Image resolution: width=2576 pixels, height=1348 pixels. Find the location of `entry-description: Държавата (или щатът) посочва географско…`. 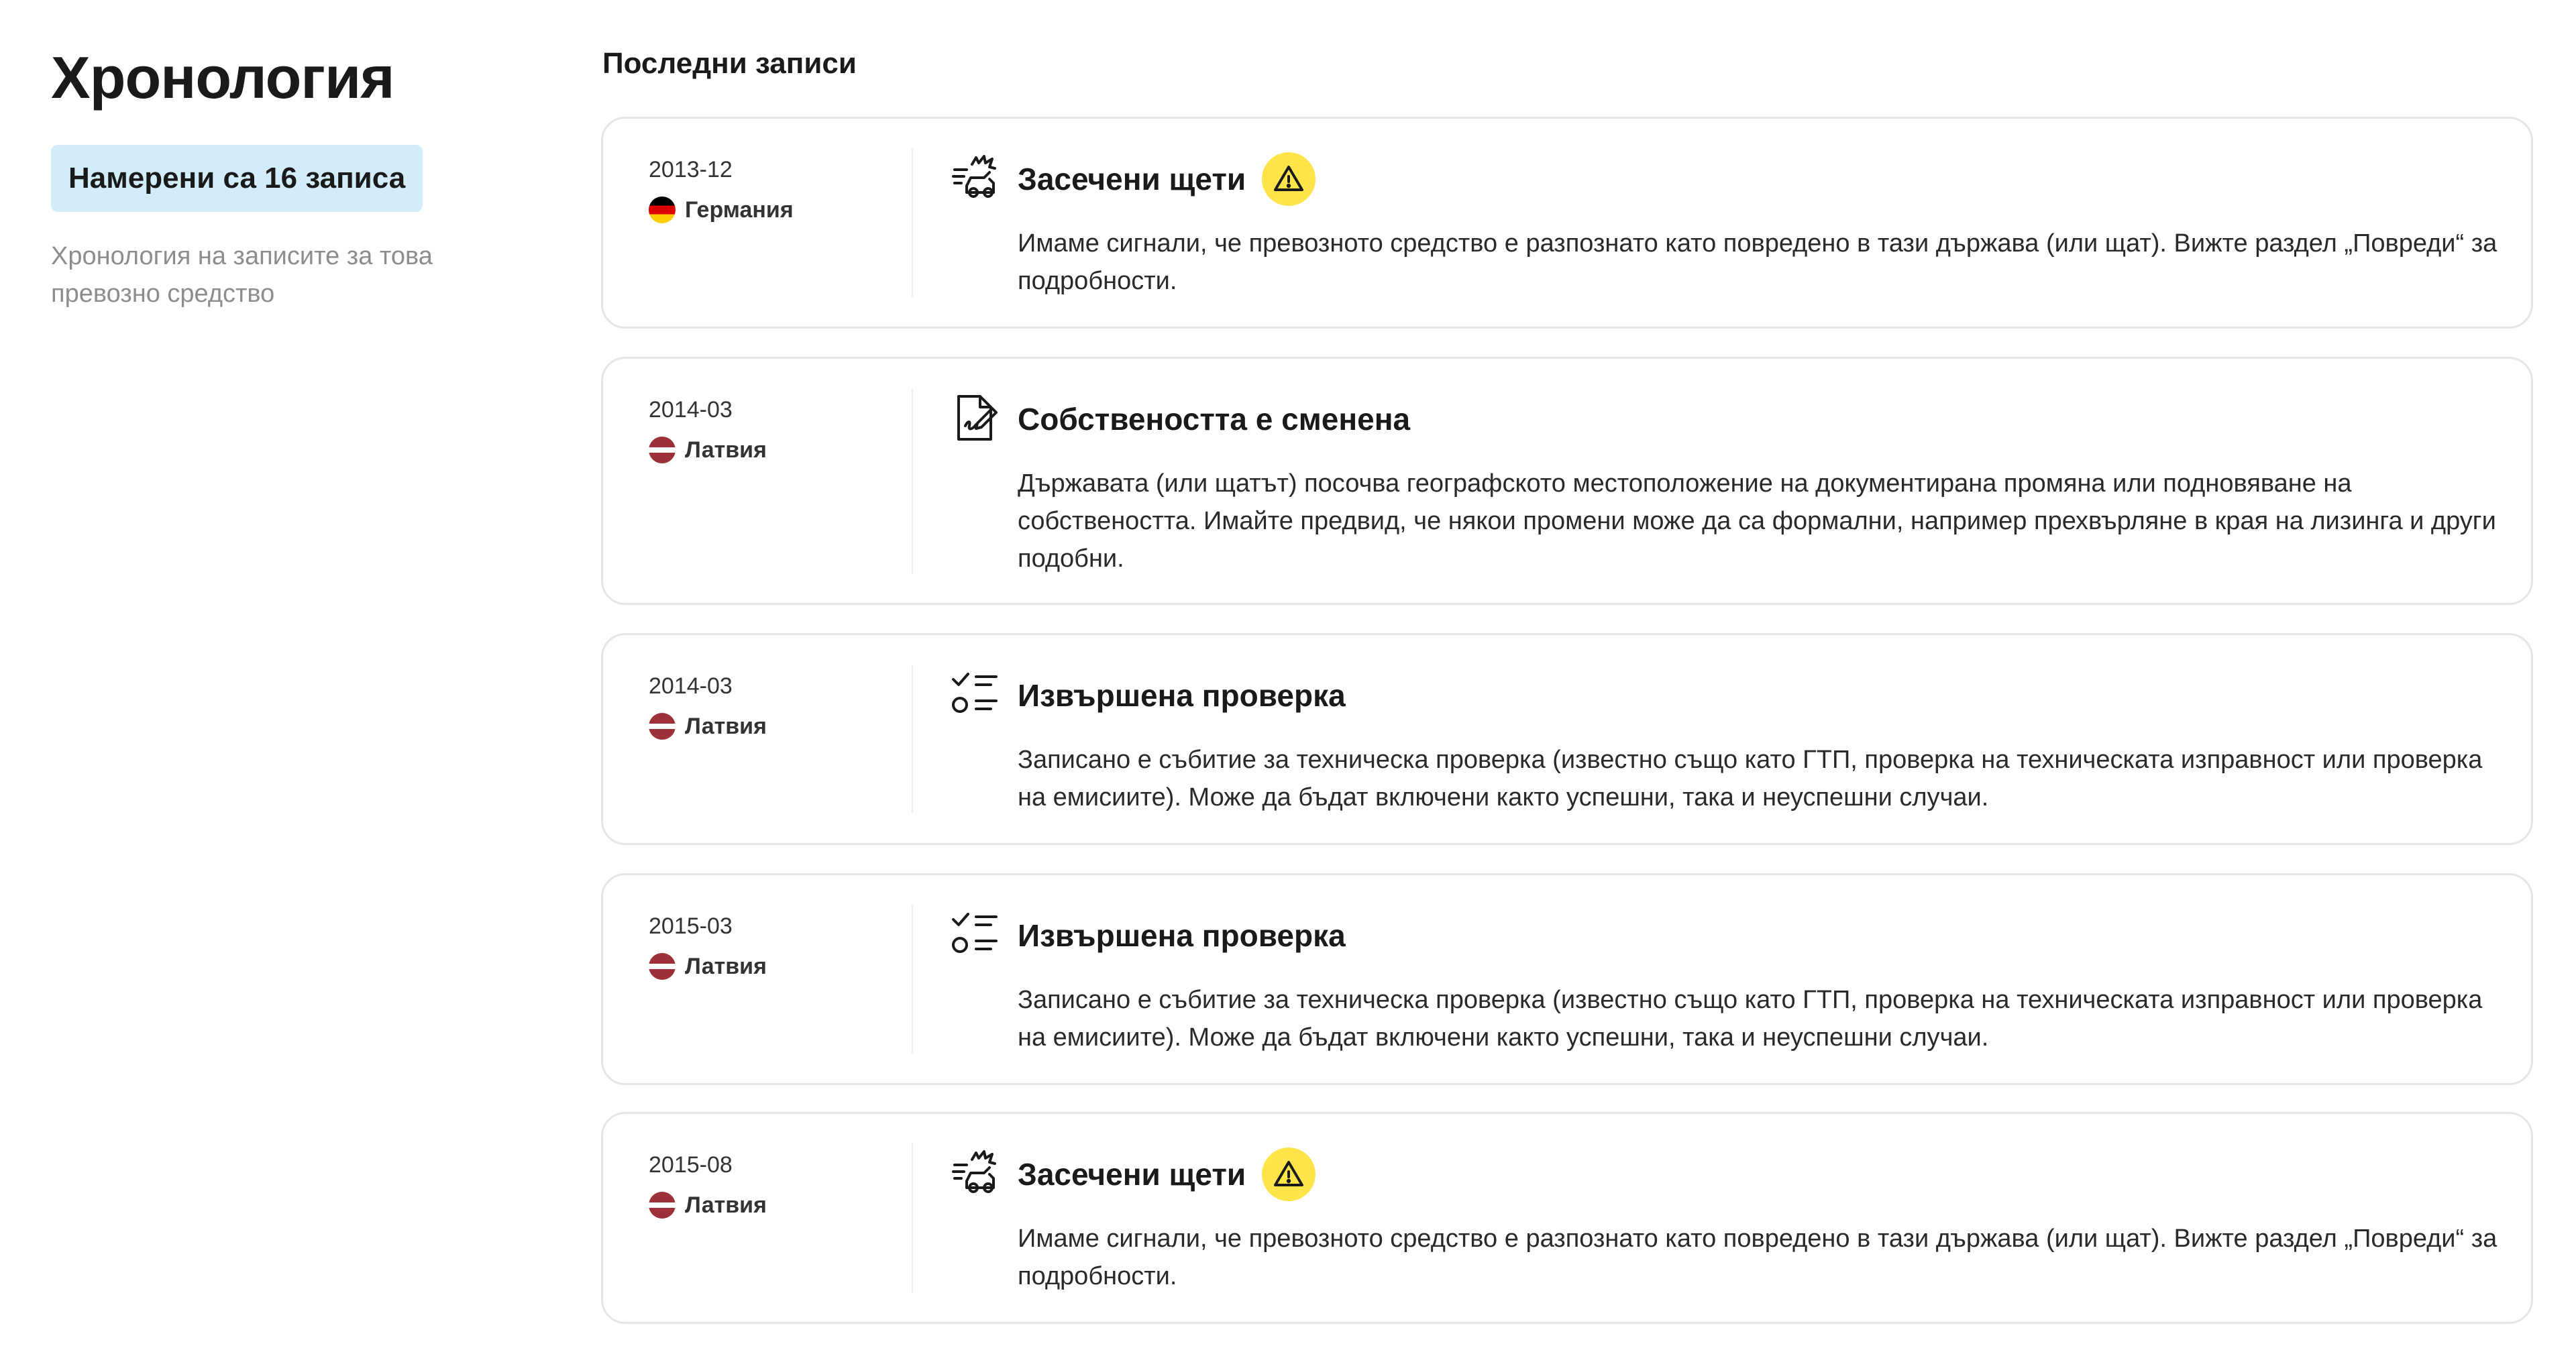

entry-description: Държавата (или щатът) посочва географско… is located at coordinates (1757, 521).